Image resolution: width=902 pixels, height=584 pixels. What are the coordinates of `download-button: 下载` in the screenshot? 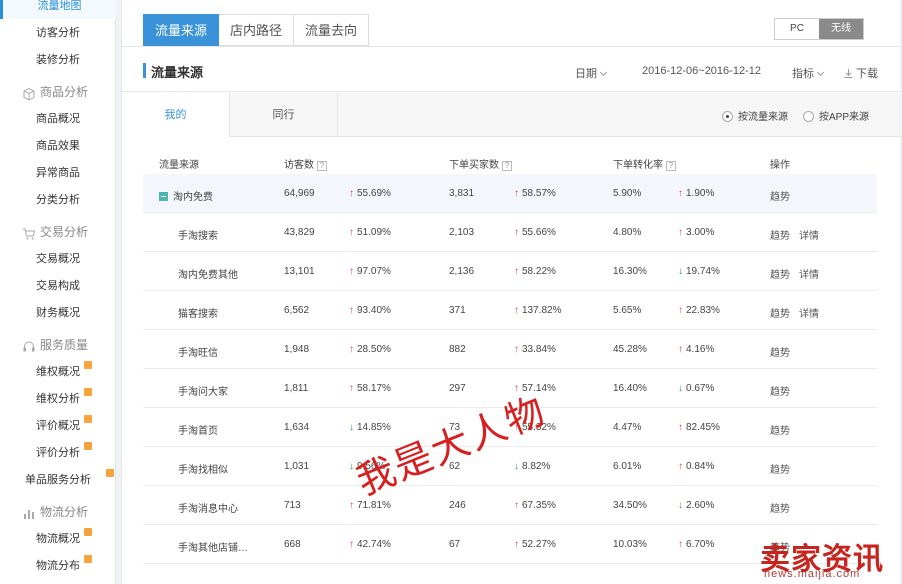 It's located at (861, 73).